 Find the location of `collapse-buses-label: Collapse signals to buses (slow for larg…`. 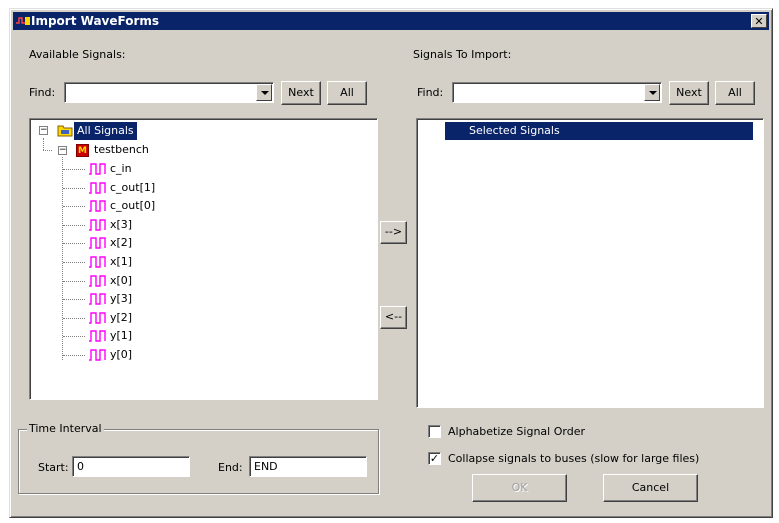

collapse-buses-label: Collapse signals to buses (slow for larg… is located at coordinates (574, 458).